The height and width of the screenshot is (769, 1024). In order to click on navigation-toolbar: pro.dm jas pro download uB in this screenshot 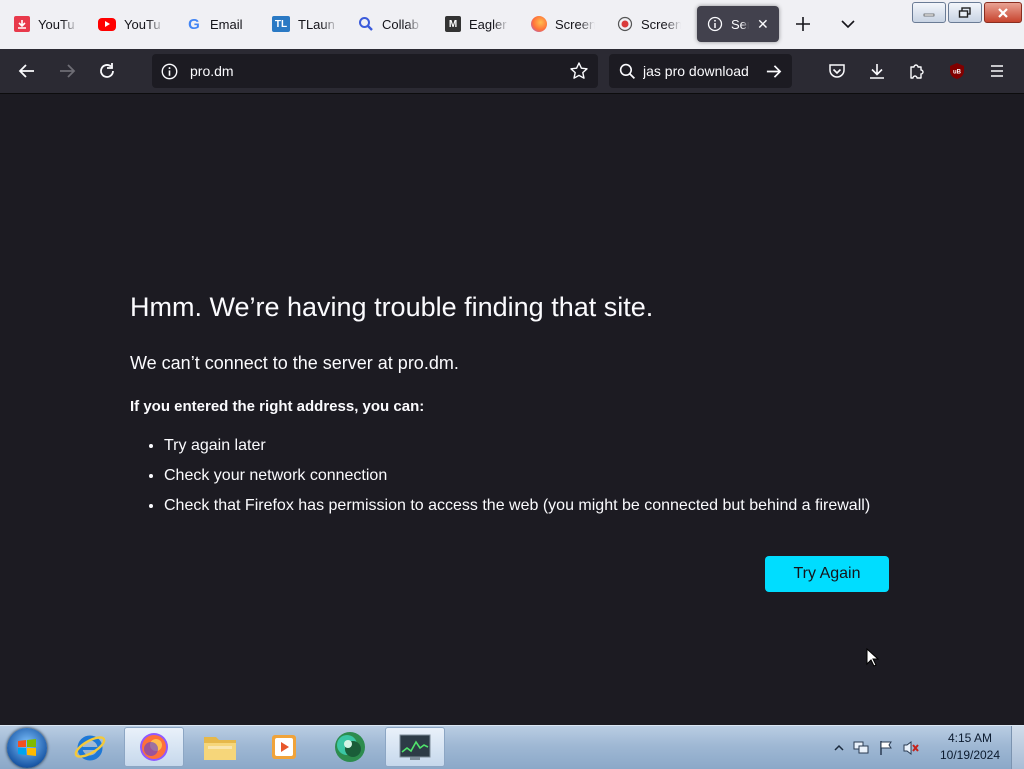, I will do `click(512, 71)`.